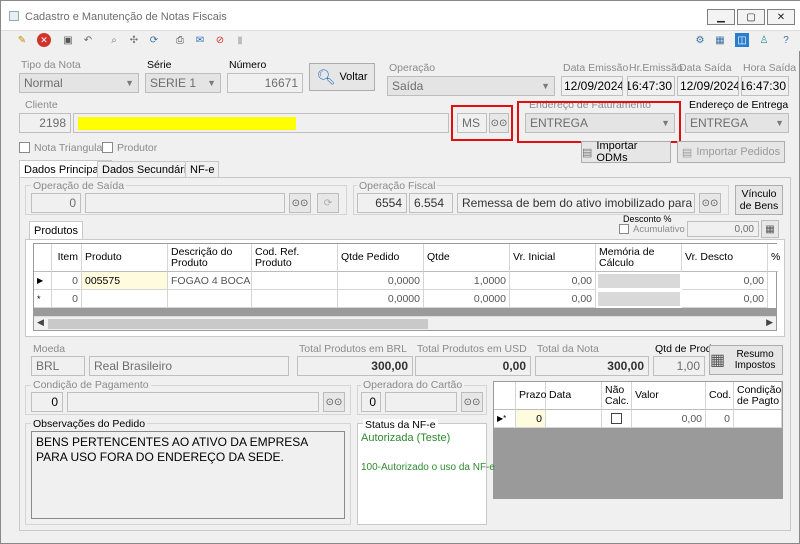 This screenshot has height=544, width=800. Describe the element at coordinates (471, 86) in the screenshot. I see `operacao-select: Saída ▼` at that location.